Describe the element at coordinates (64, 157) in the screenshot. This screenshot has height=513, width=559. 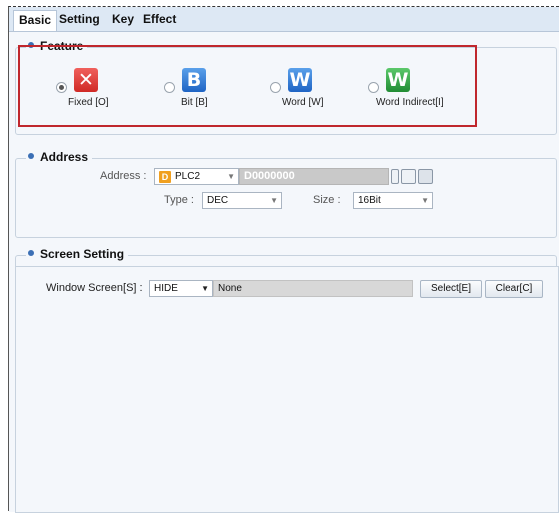
I see `address-title-text: Address` at that location.